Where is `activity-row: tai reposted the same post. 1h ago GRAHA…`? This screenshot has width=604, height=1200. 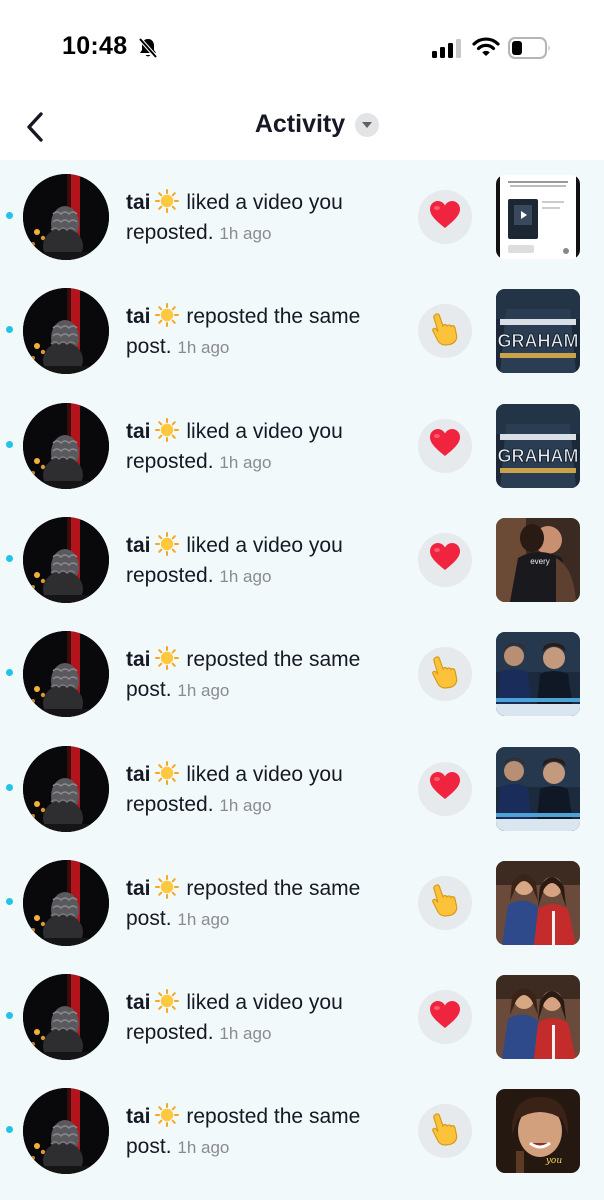
activity-row: tai reposted the same post. 1h ago GRAHA… is located at coordinates (302, 331).